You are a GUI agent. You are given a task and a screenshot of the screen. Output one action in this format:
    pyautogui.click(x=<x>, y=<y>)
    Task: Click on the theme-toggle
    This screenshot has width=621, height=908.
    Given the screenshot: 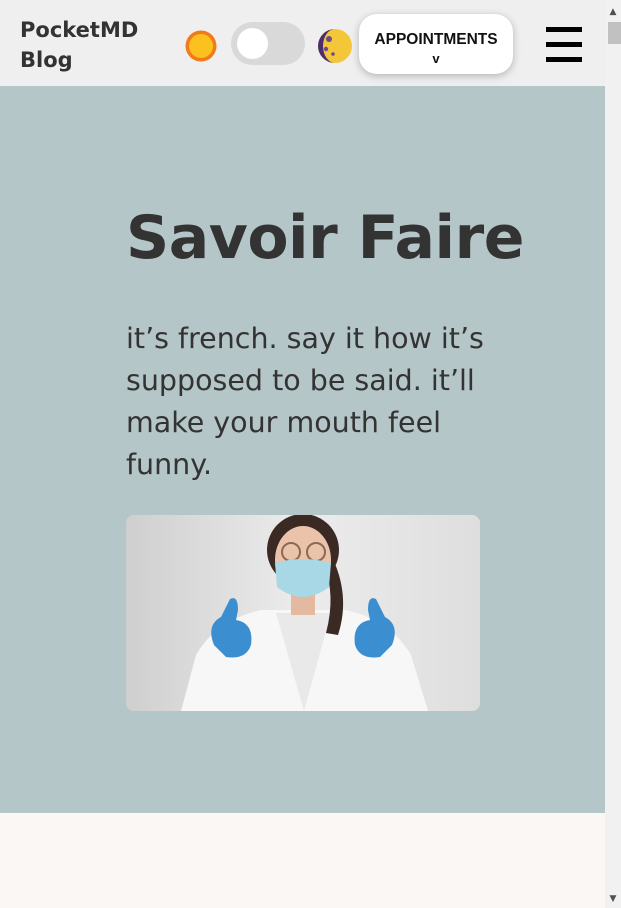 What is the action you would take?
    pyautogui.click(x=268, y=43)
    